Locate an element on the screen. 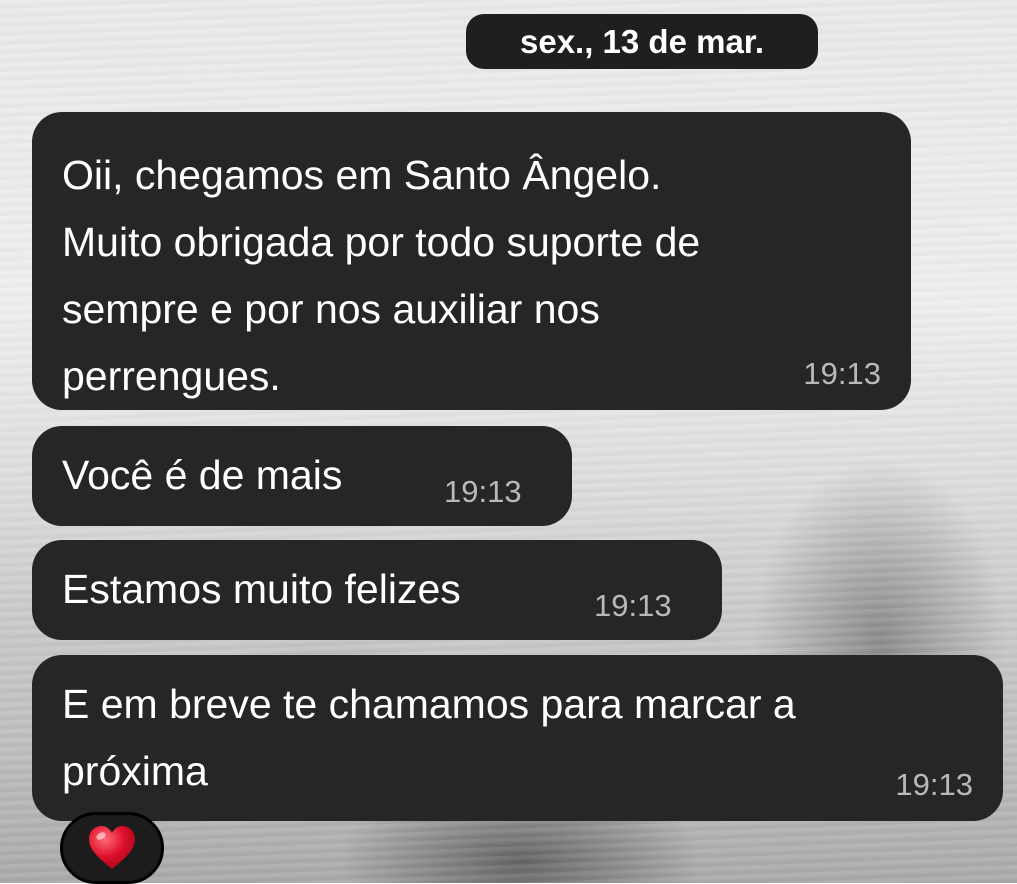 Image resolution: width=1017 pixels, height=884 pixels. message-bubble: Estamos muito felizes 19:13 is located at coordinates (377, 590).